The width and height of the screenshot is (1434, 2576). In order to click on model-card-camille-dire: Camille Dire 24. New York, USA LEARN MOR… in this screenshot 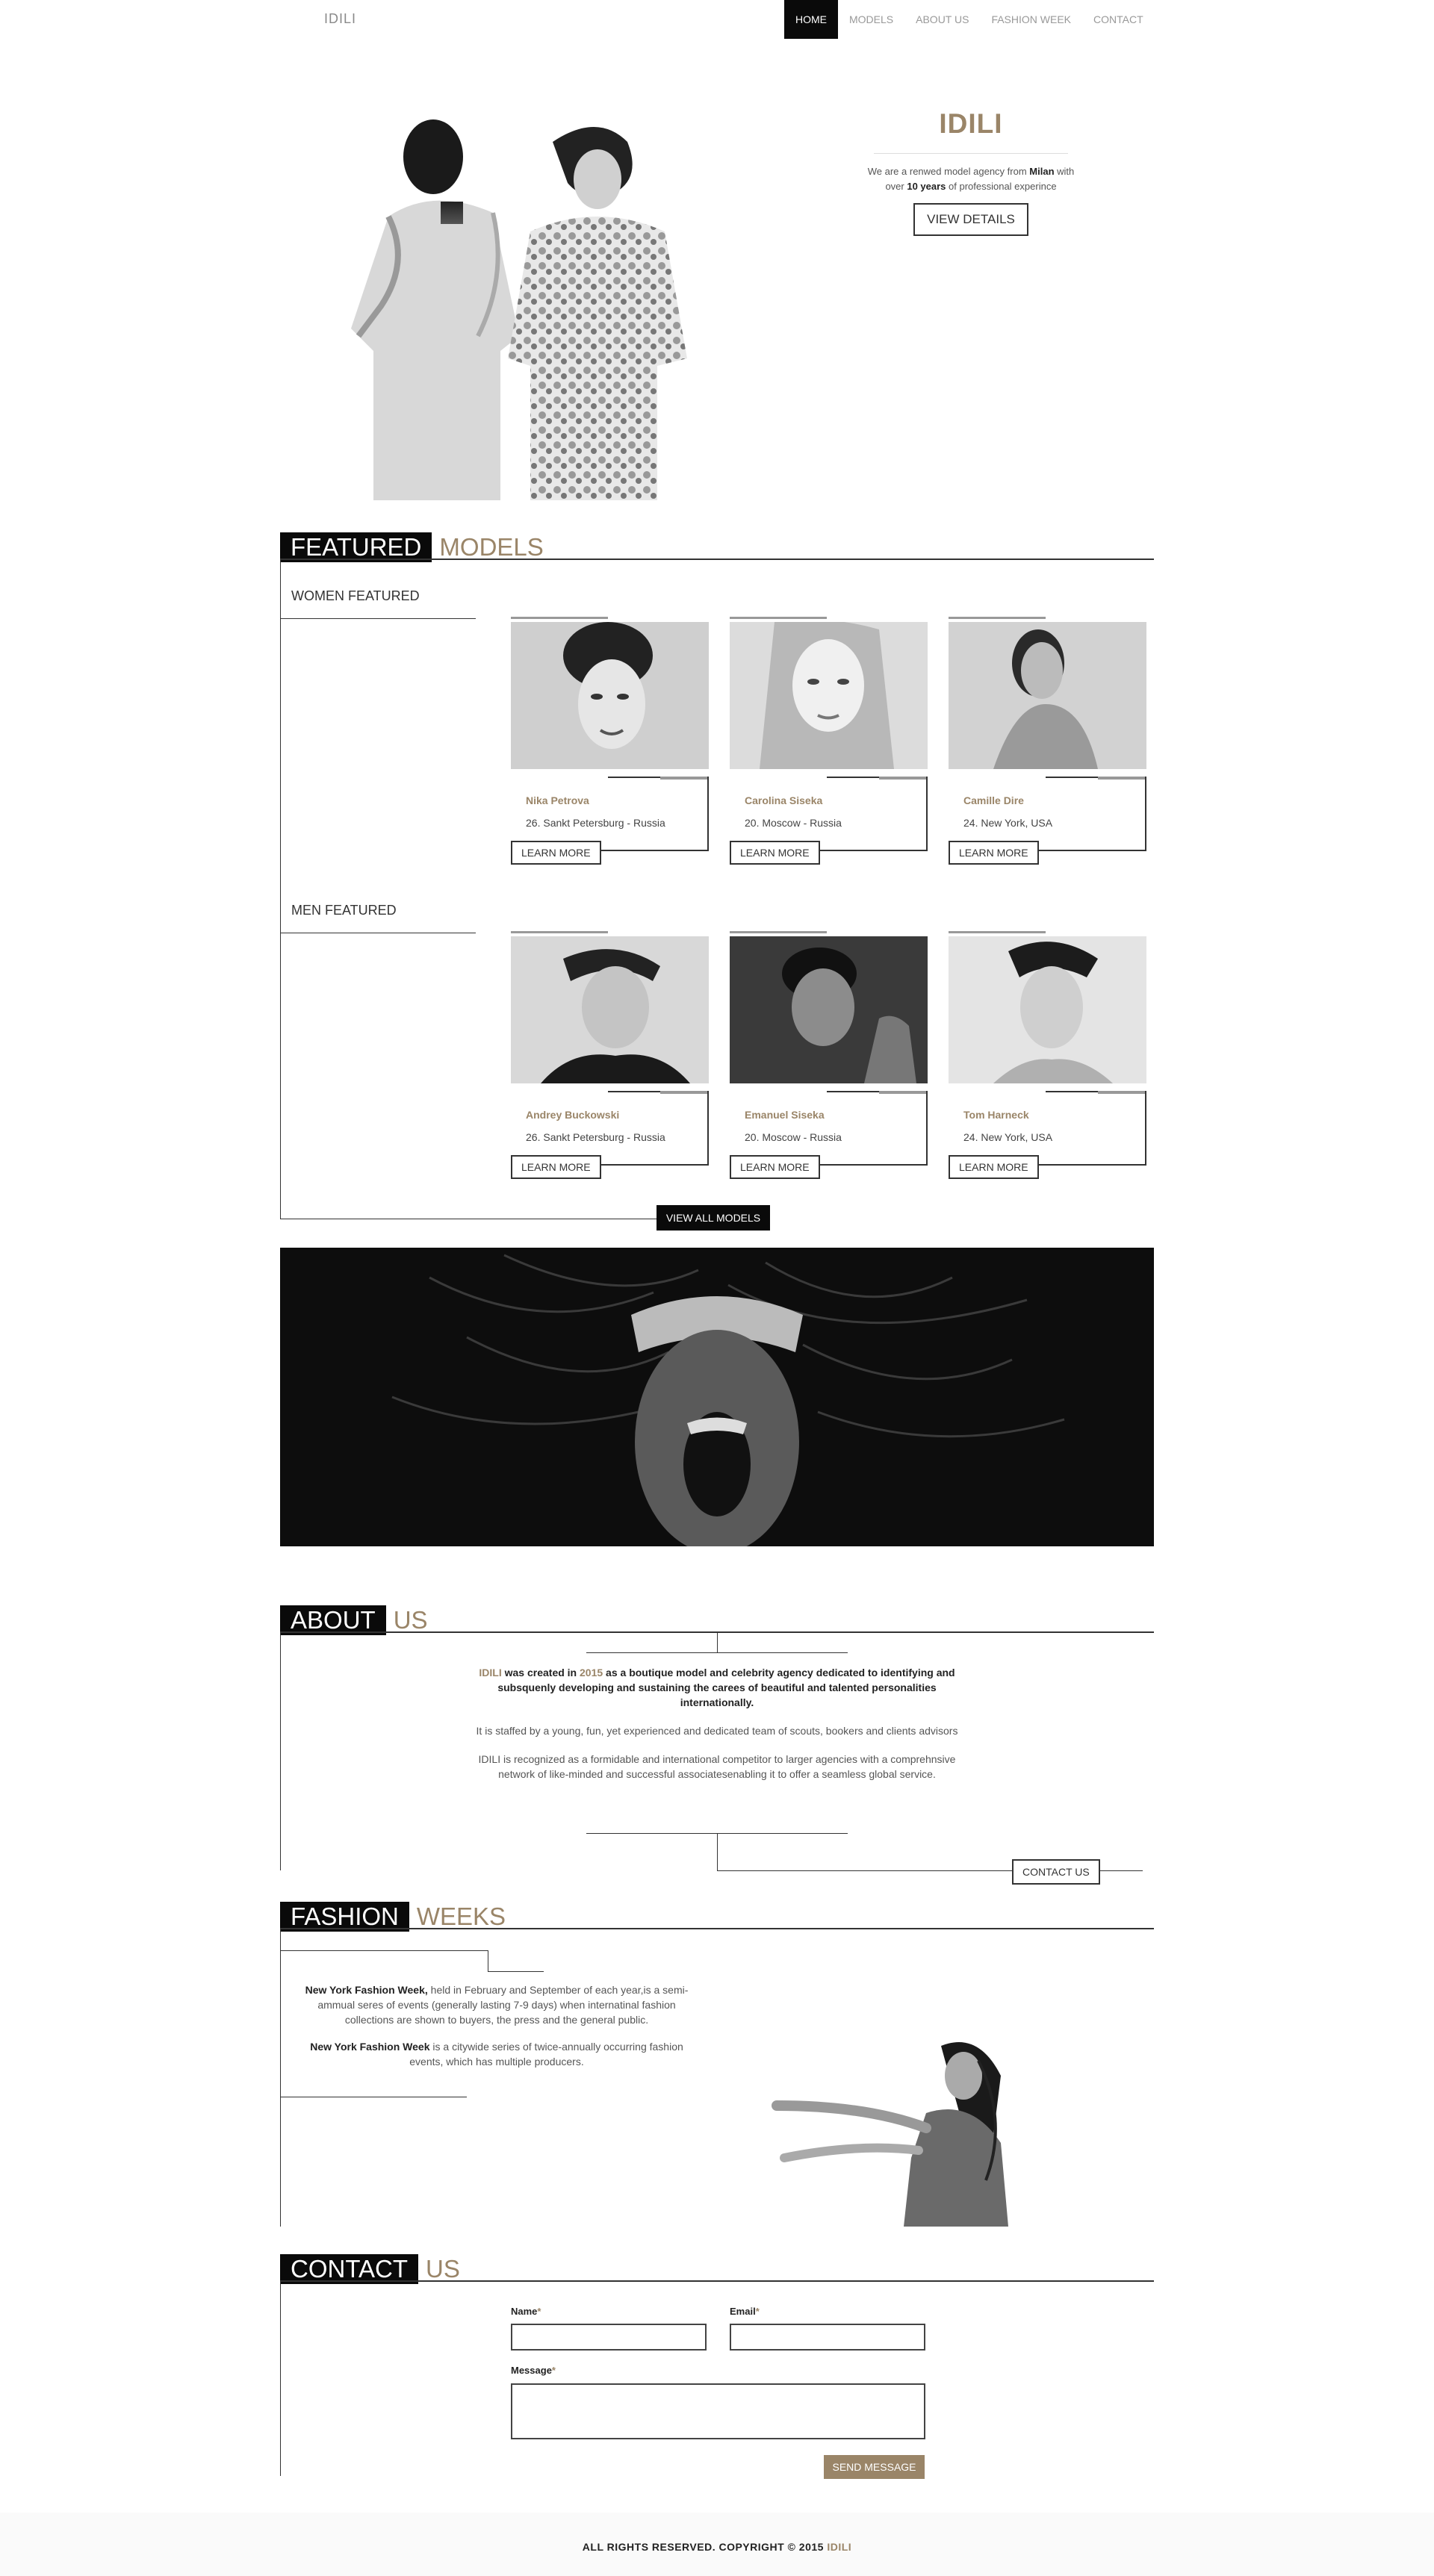, I will do `click(1047, 744)`.